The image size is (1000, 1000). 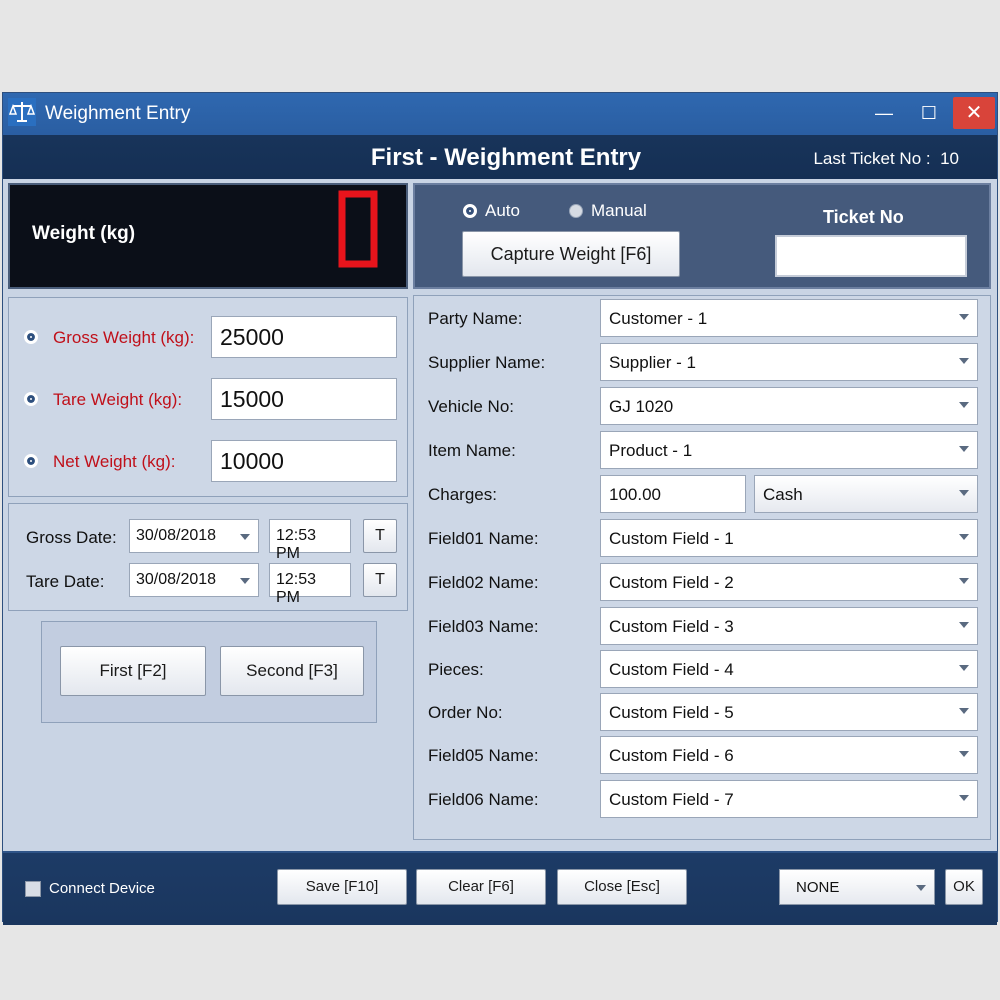 I want to click on ticket-no-label: Ticket No, so click(x=863, y=217).